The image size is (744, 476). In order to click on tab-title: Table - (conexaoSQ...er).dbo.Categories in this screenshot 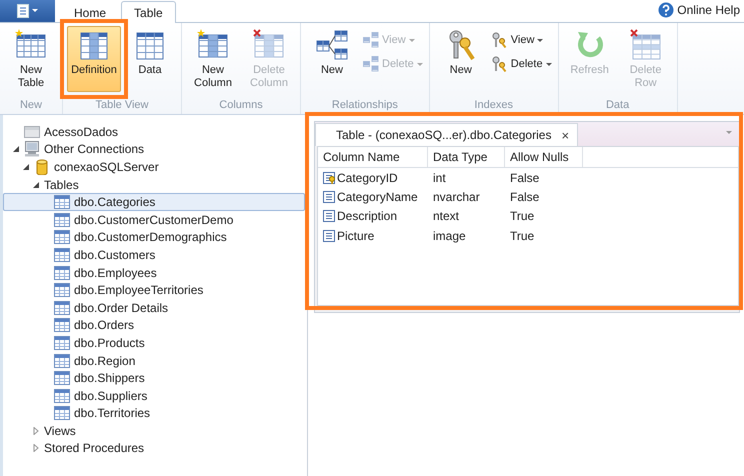, I will do `click(444, 135)`.